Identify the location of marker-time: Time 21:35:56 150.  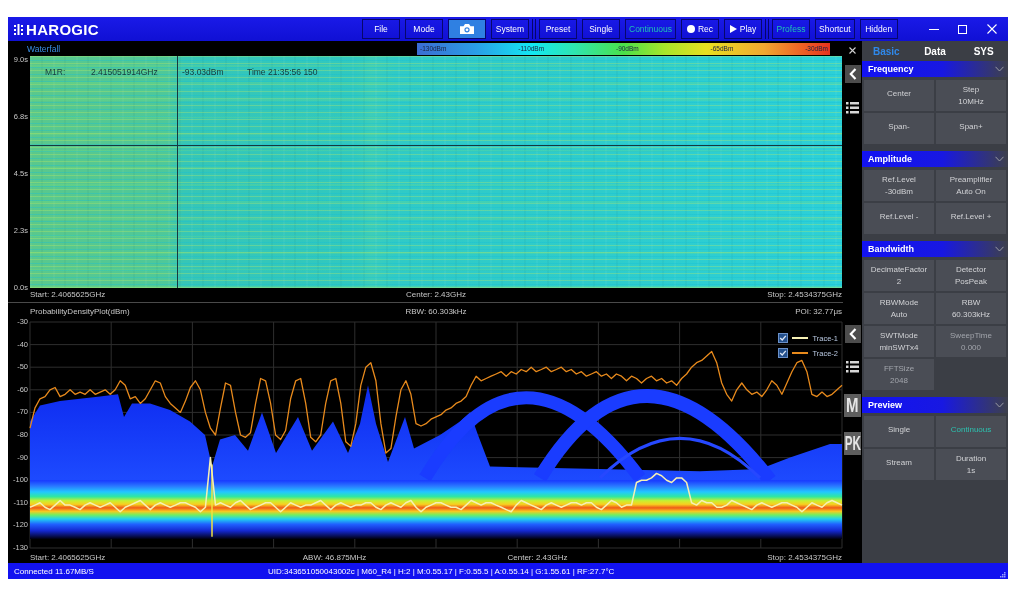
(282, 72).